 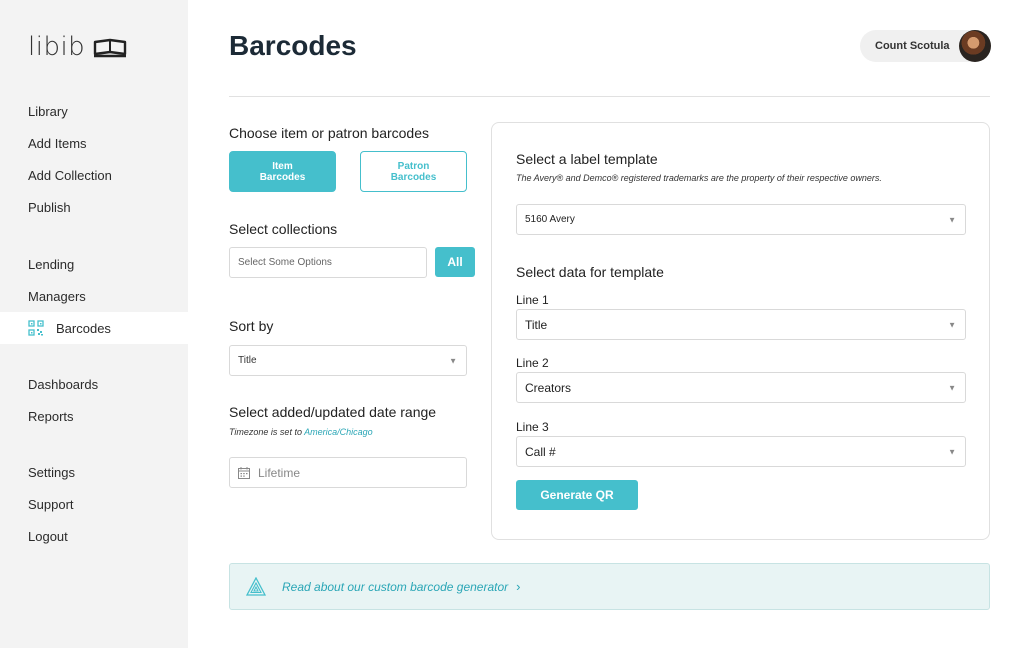 I want to click on item-barcodes-label-line2: Barcodes, so click(x=282, y=177).